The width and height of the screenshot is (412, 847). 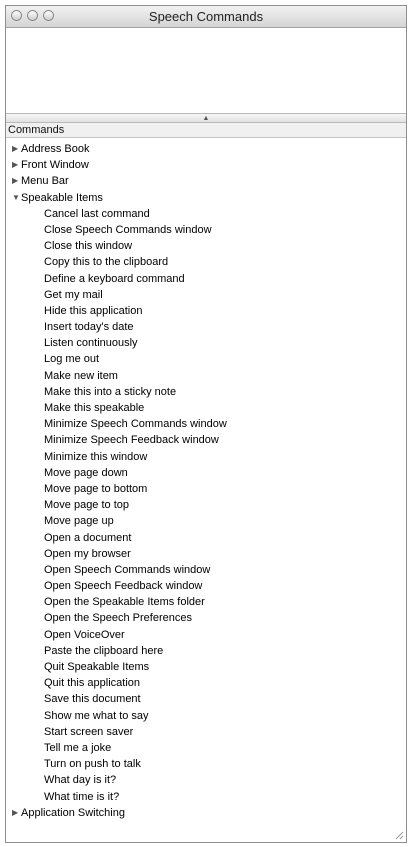 I want to click on command-item: Move page down, so click(x=206, y=473).